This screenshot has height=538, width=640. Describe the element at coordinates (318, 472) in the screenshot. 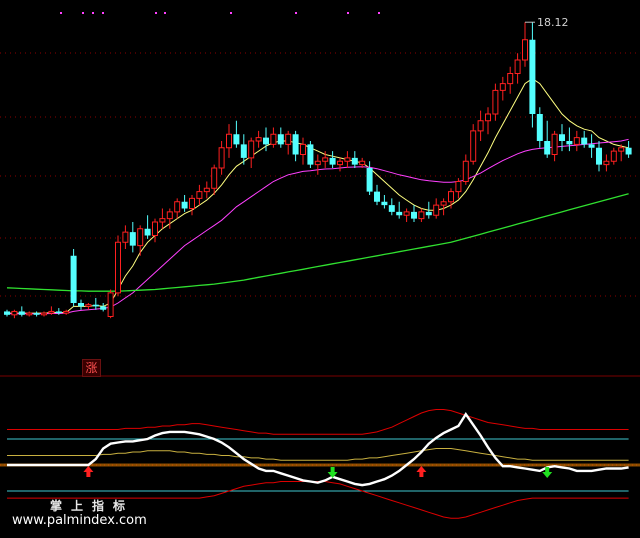

I see `signal-arrows` at that location.